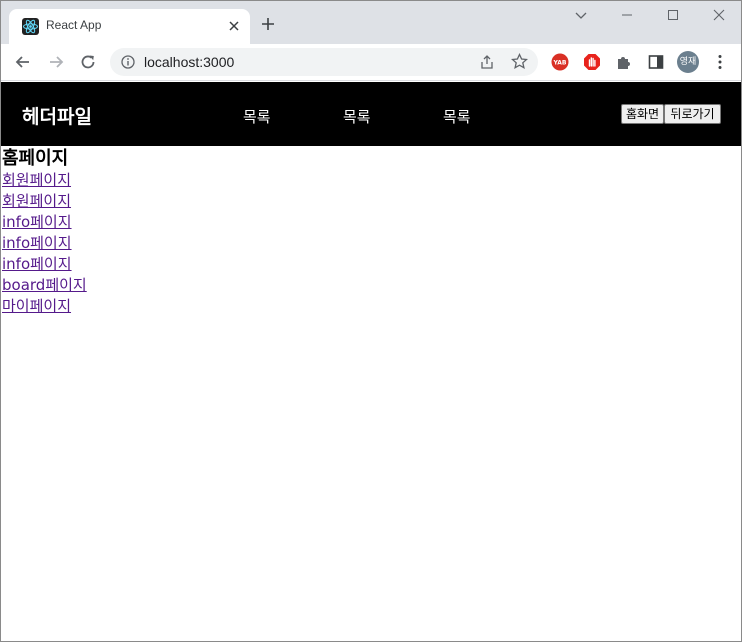 Image resolution: width=742 pixels, height=642 pixels. Describe the element at coordinates (324, 62) in the screenshot. I see `address-bar: localhost:3000` at that location.